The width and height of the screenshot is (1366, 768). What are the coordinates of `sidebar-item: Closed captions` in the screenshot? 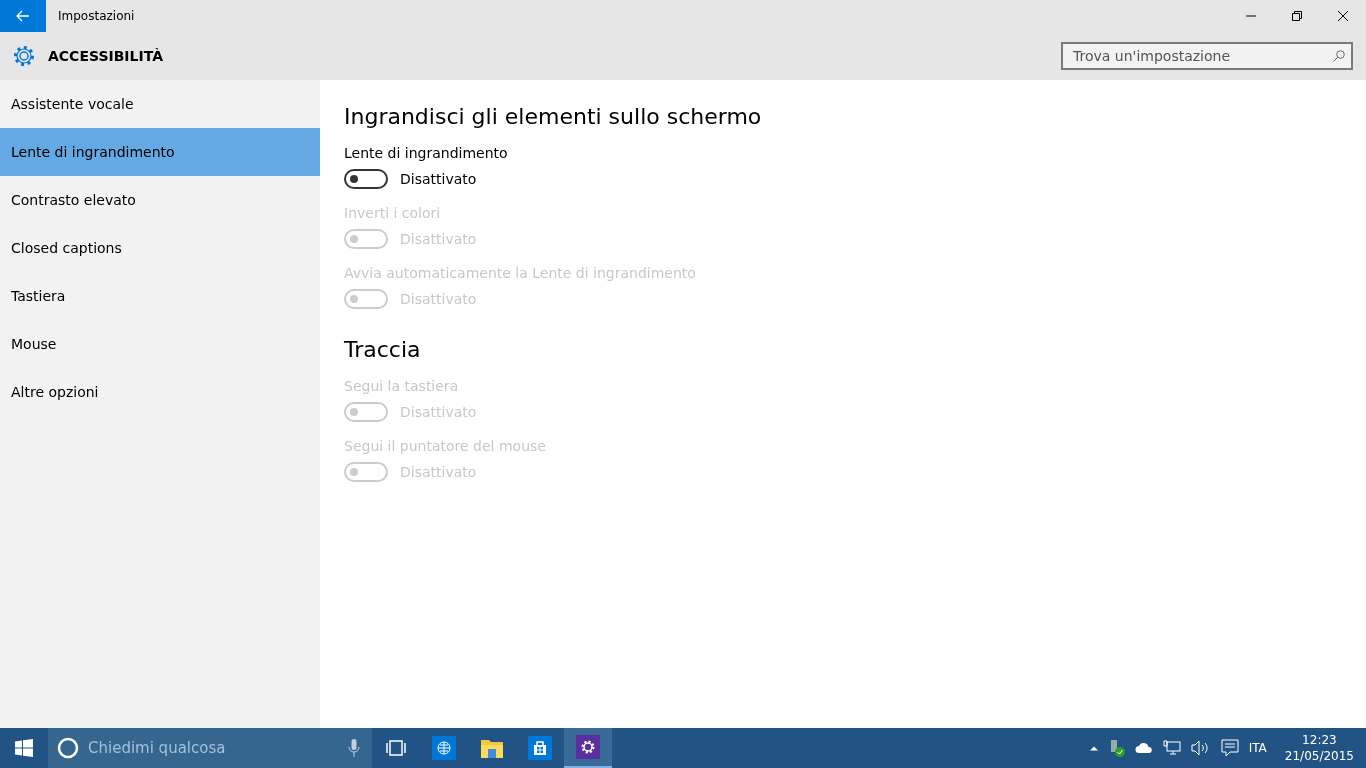 It's located at (160, 248).